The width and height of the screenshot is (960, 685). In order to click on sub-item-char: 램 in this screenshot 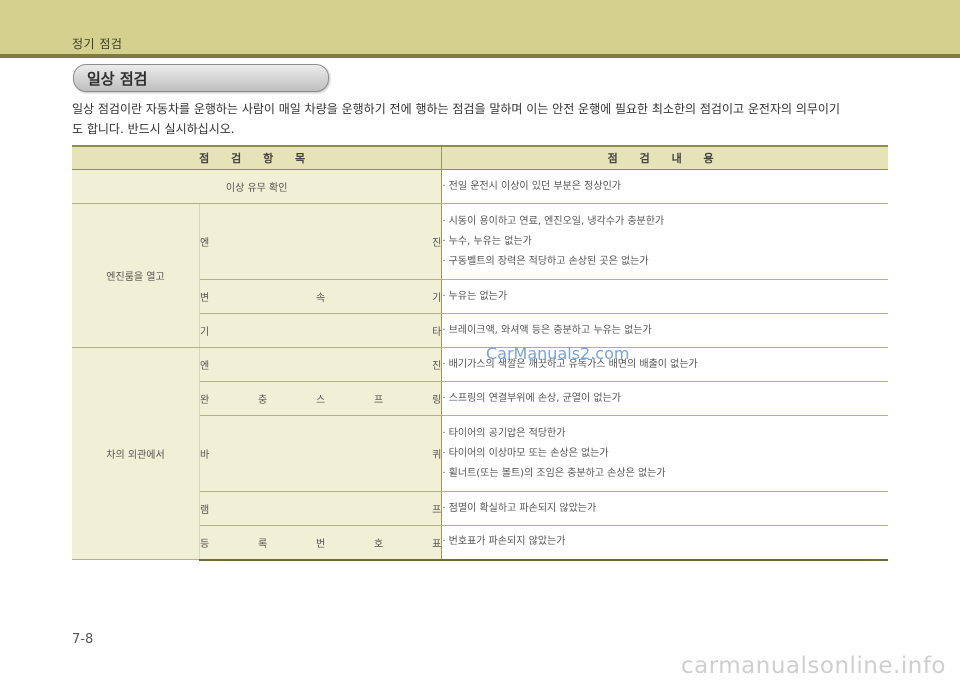, I will do `click(205, 510)`.